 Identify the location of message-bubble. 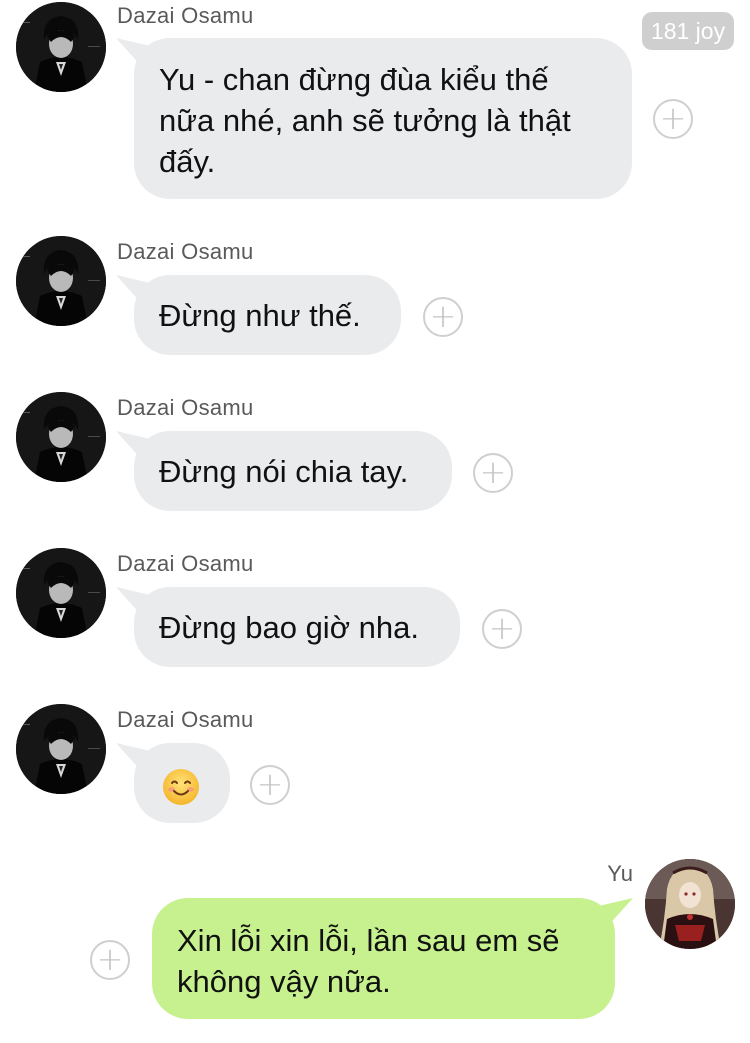
(182, 783).